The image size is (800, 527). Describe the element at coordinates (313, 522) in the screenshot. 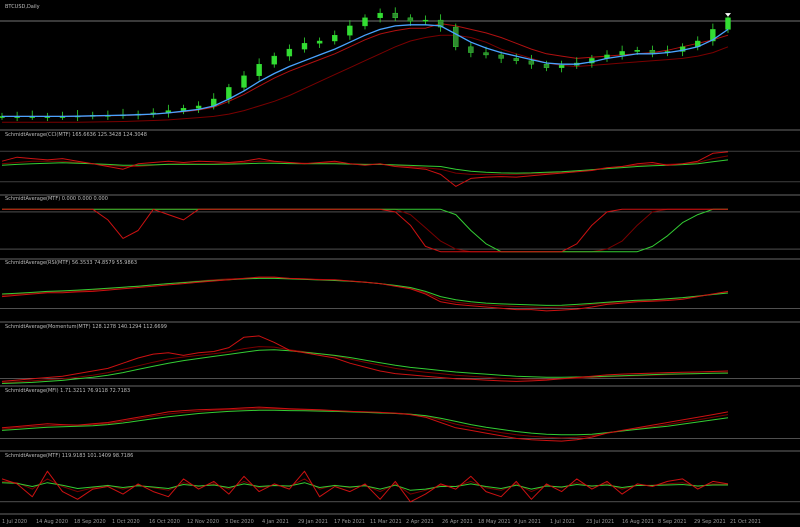

I see `x-label: 29 Jan 2021` at that location.